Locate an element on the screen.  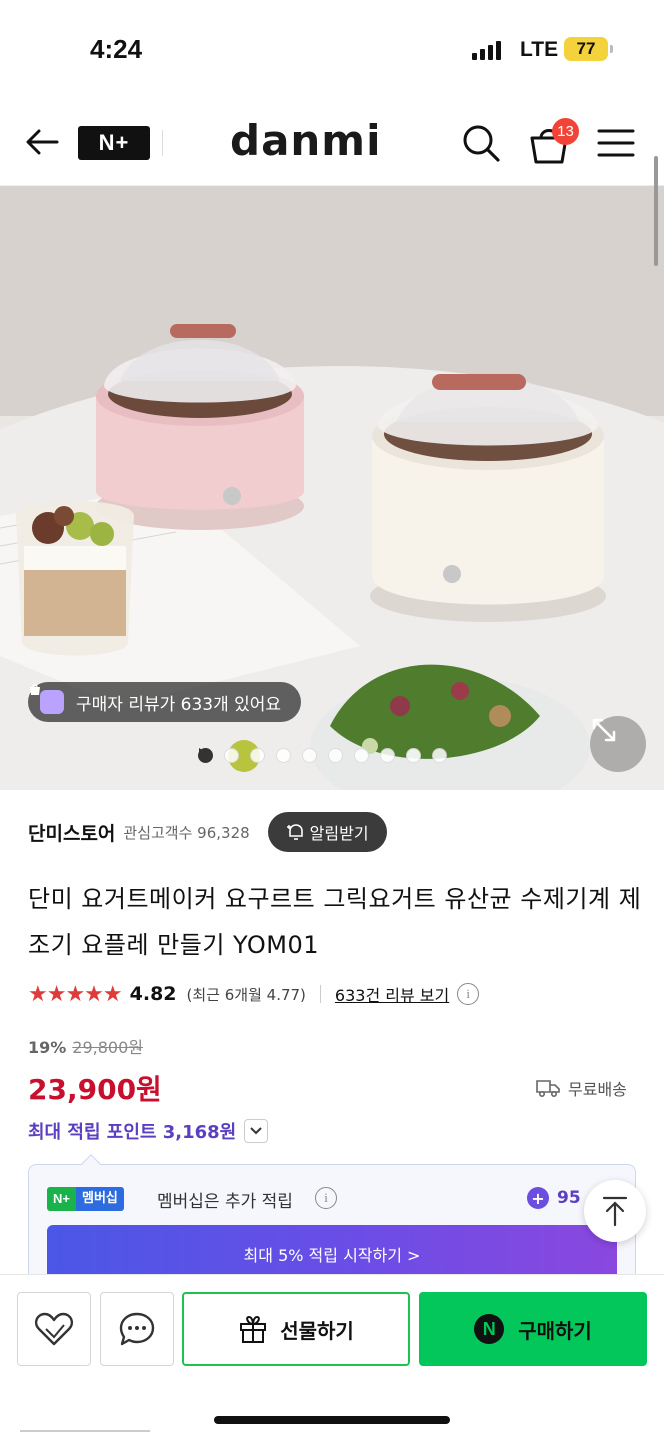
scroll-indicator is located at coordinates (656, 211).